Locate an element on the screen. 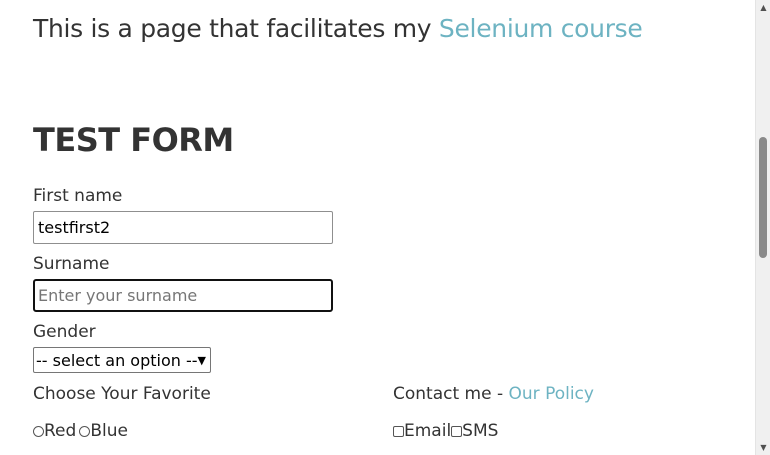  intro-prefix: This is a page that facilitates my is located at coordinates (236, 28).